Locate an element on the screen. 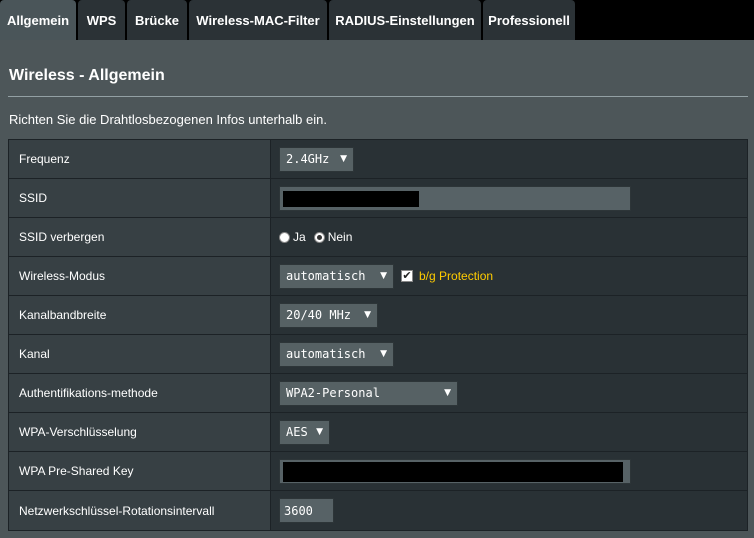 This screenshot has height=538, width=754. tab-label: Wireless-MAC-Filter is located at coordinates (258, 20).